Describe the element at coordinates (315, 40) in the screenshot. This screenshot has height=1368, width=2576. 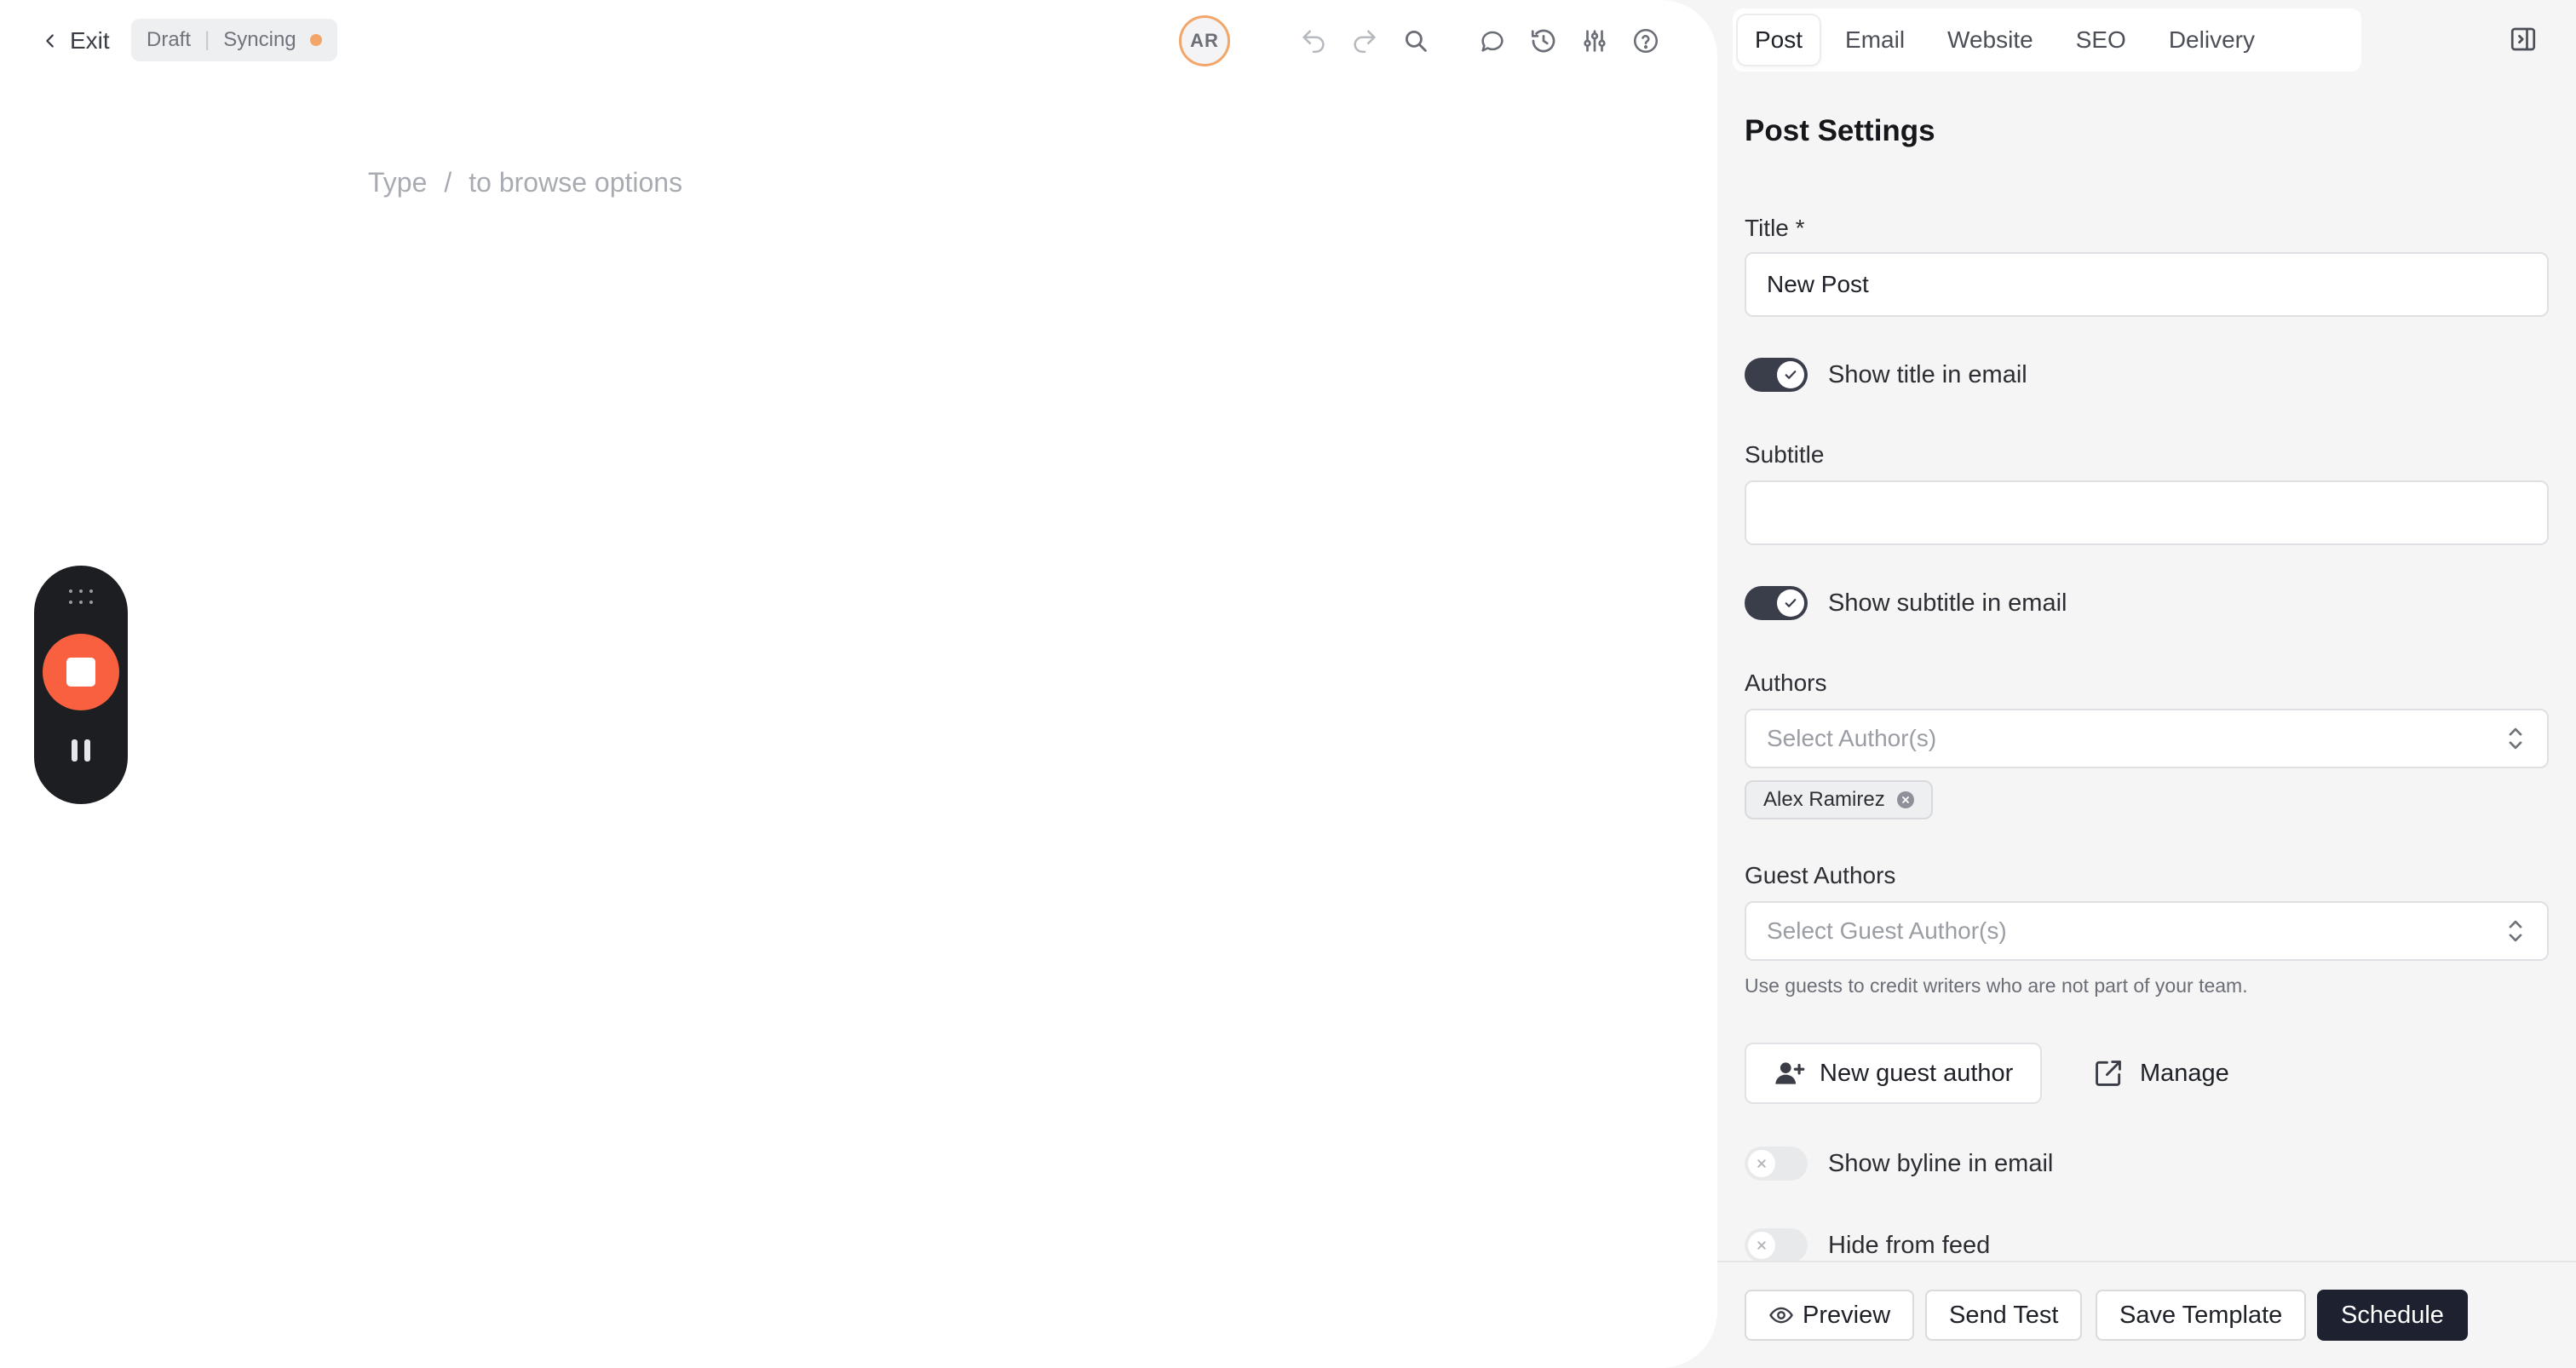
I see `sync-status-dot` at that location.